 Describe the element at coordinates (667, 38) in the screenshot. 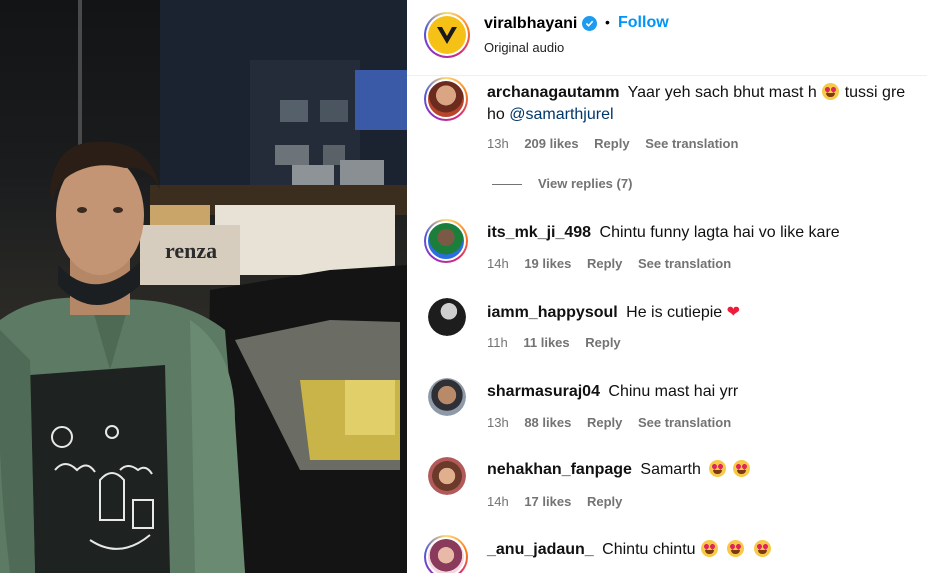

I see `post-header: viralbhayani • Follow Original audio` at that location.